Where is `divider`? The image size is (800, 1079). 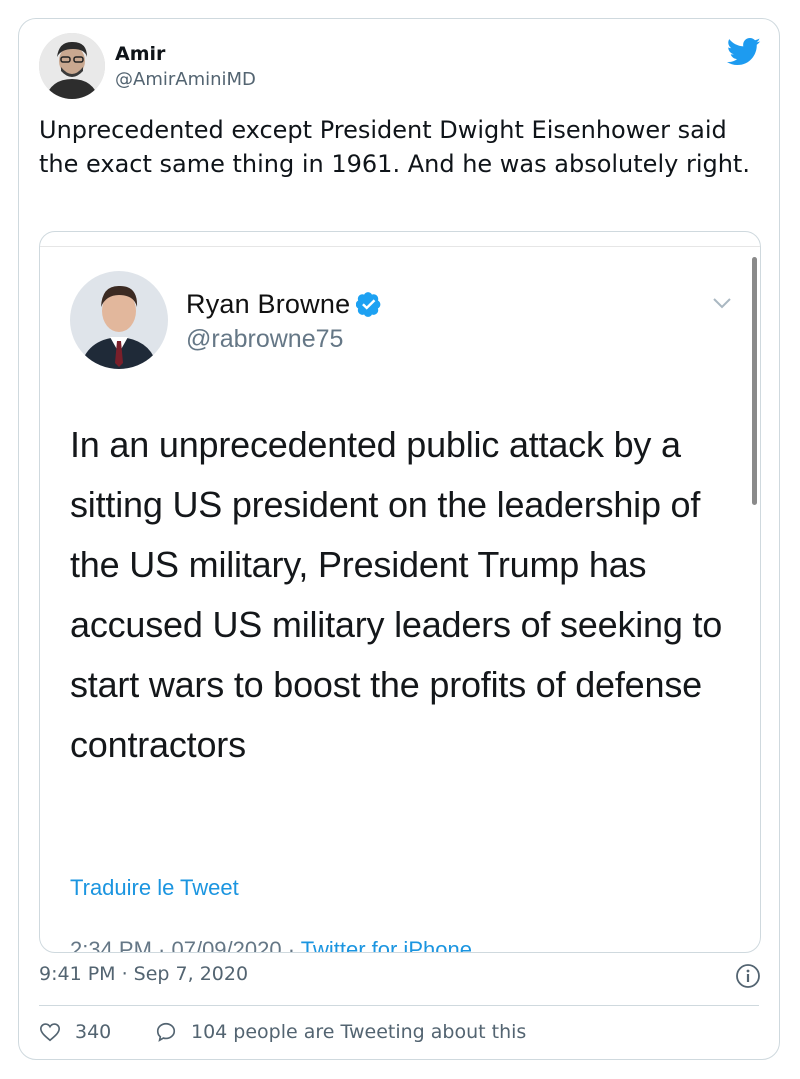 divider is located at coordinates (399, 1005).